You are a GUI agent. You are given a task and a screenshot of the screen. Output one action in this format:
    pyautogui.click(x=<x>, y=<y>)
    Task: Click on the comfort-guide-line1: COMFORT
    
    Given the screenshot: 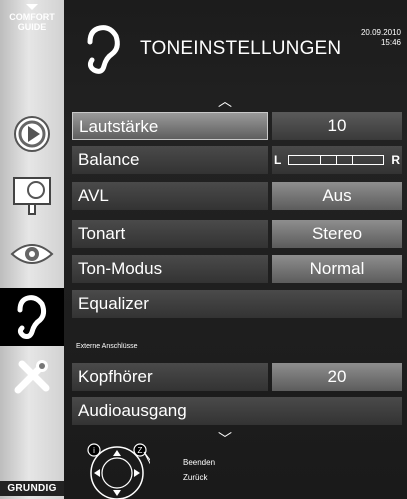 What is the action you would take?
    pyautogui.click(x=32, y=17)
    